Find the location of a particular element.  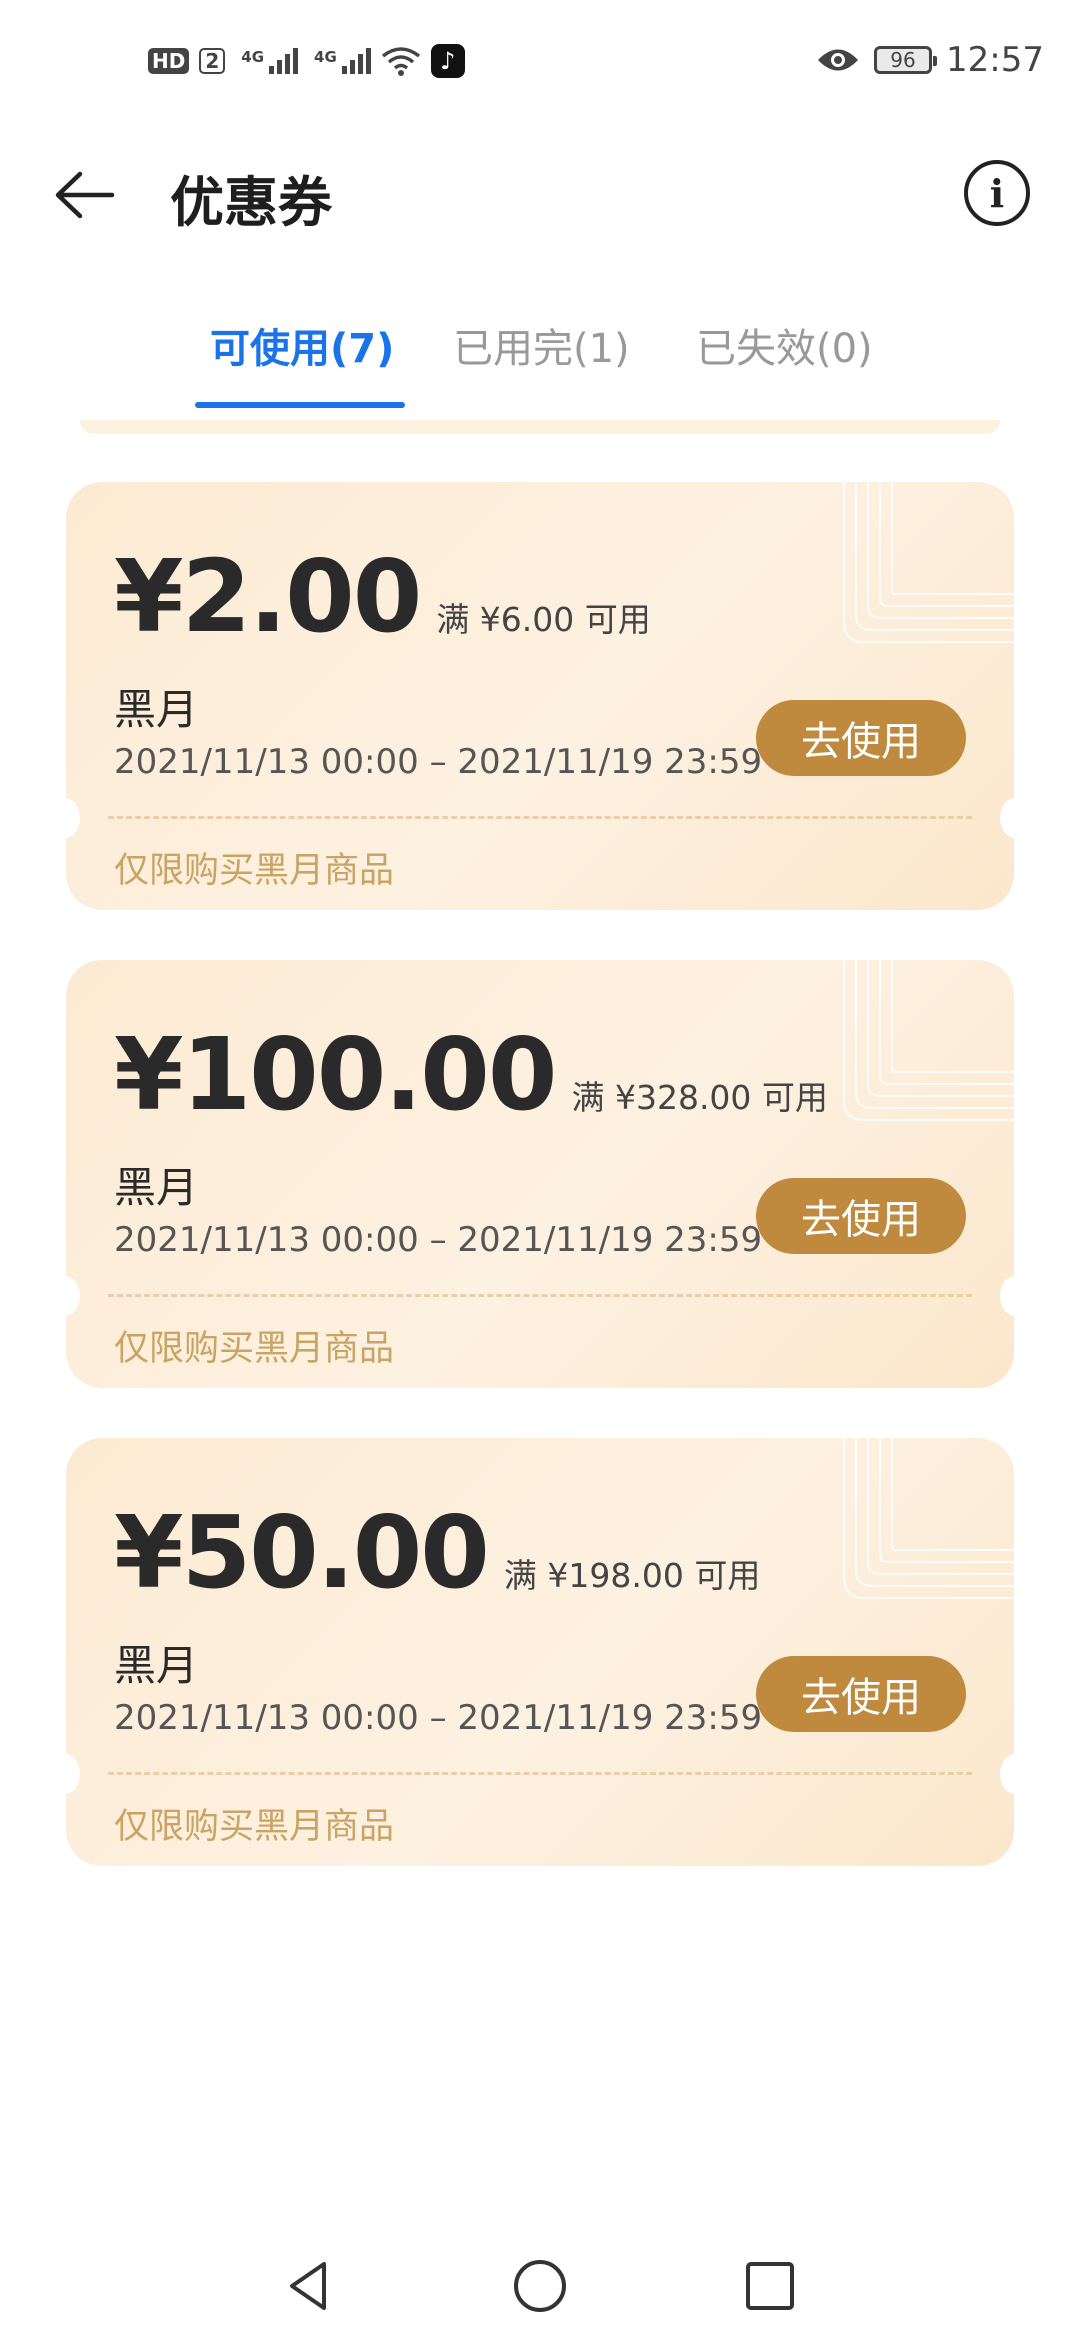

status-left: HD 2 4G 4G ♪ is located at coordinates (306, 61).